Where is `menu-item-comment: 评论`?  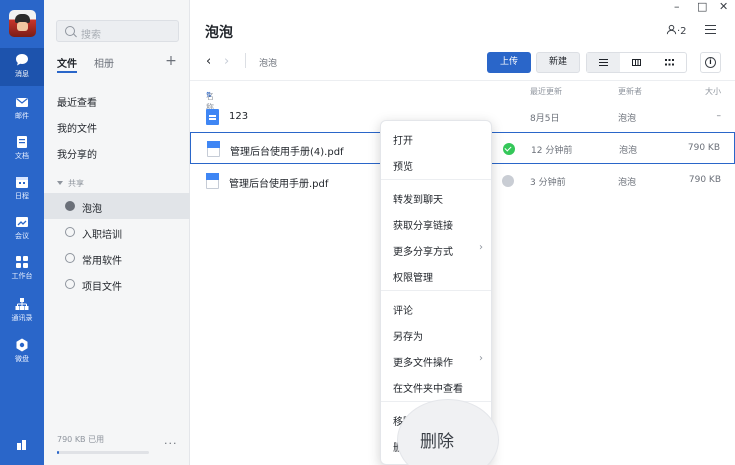
menu-item-comment: 评论 is located at coordinates (436, 307).